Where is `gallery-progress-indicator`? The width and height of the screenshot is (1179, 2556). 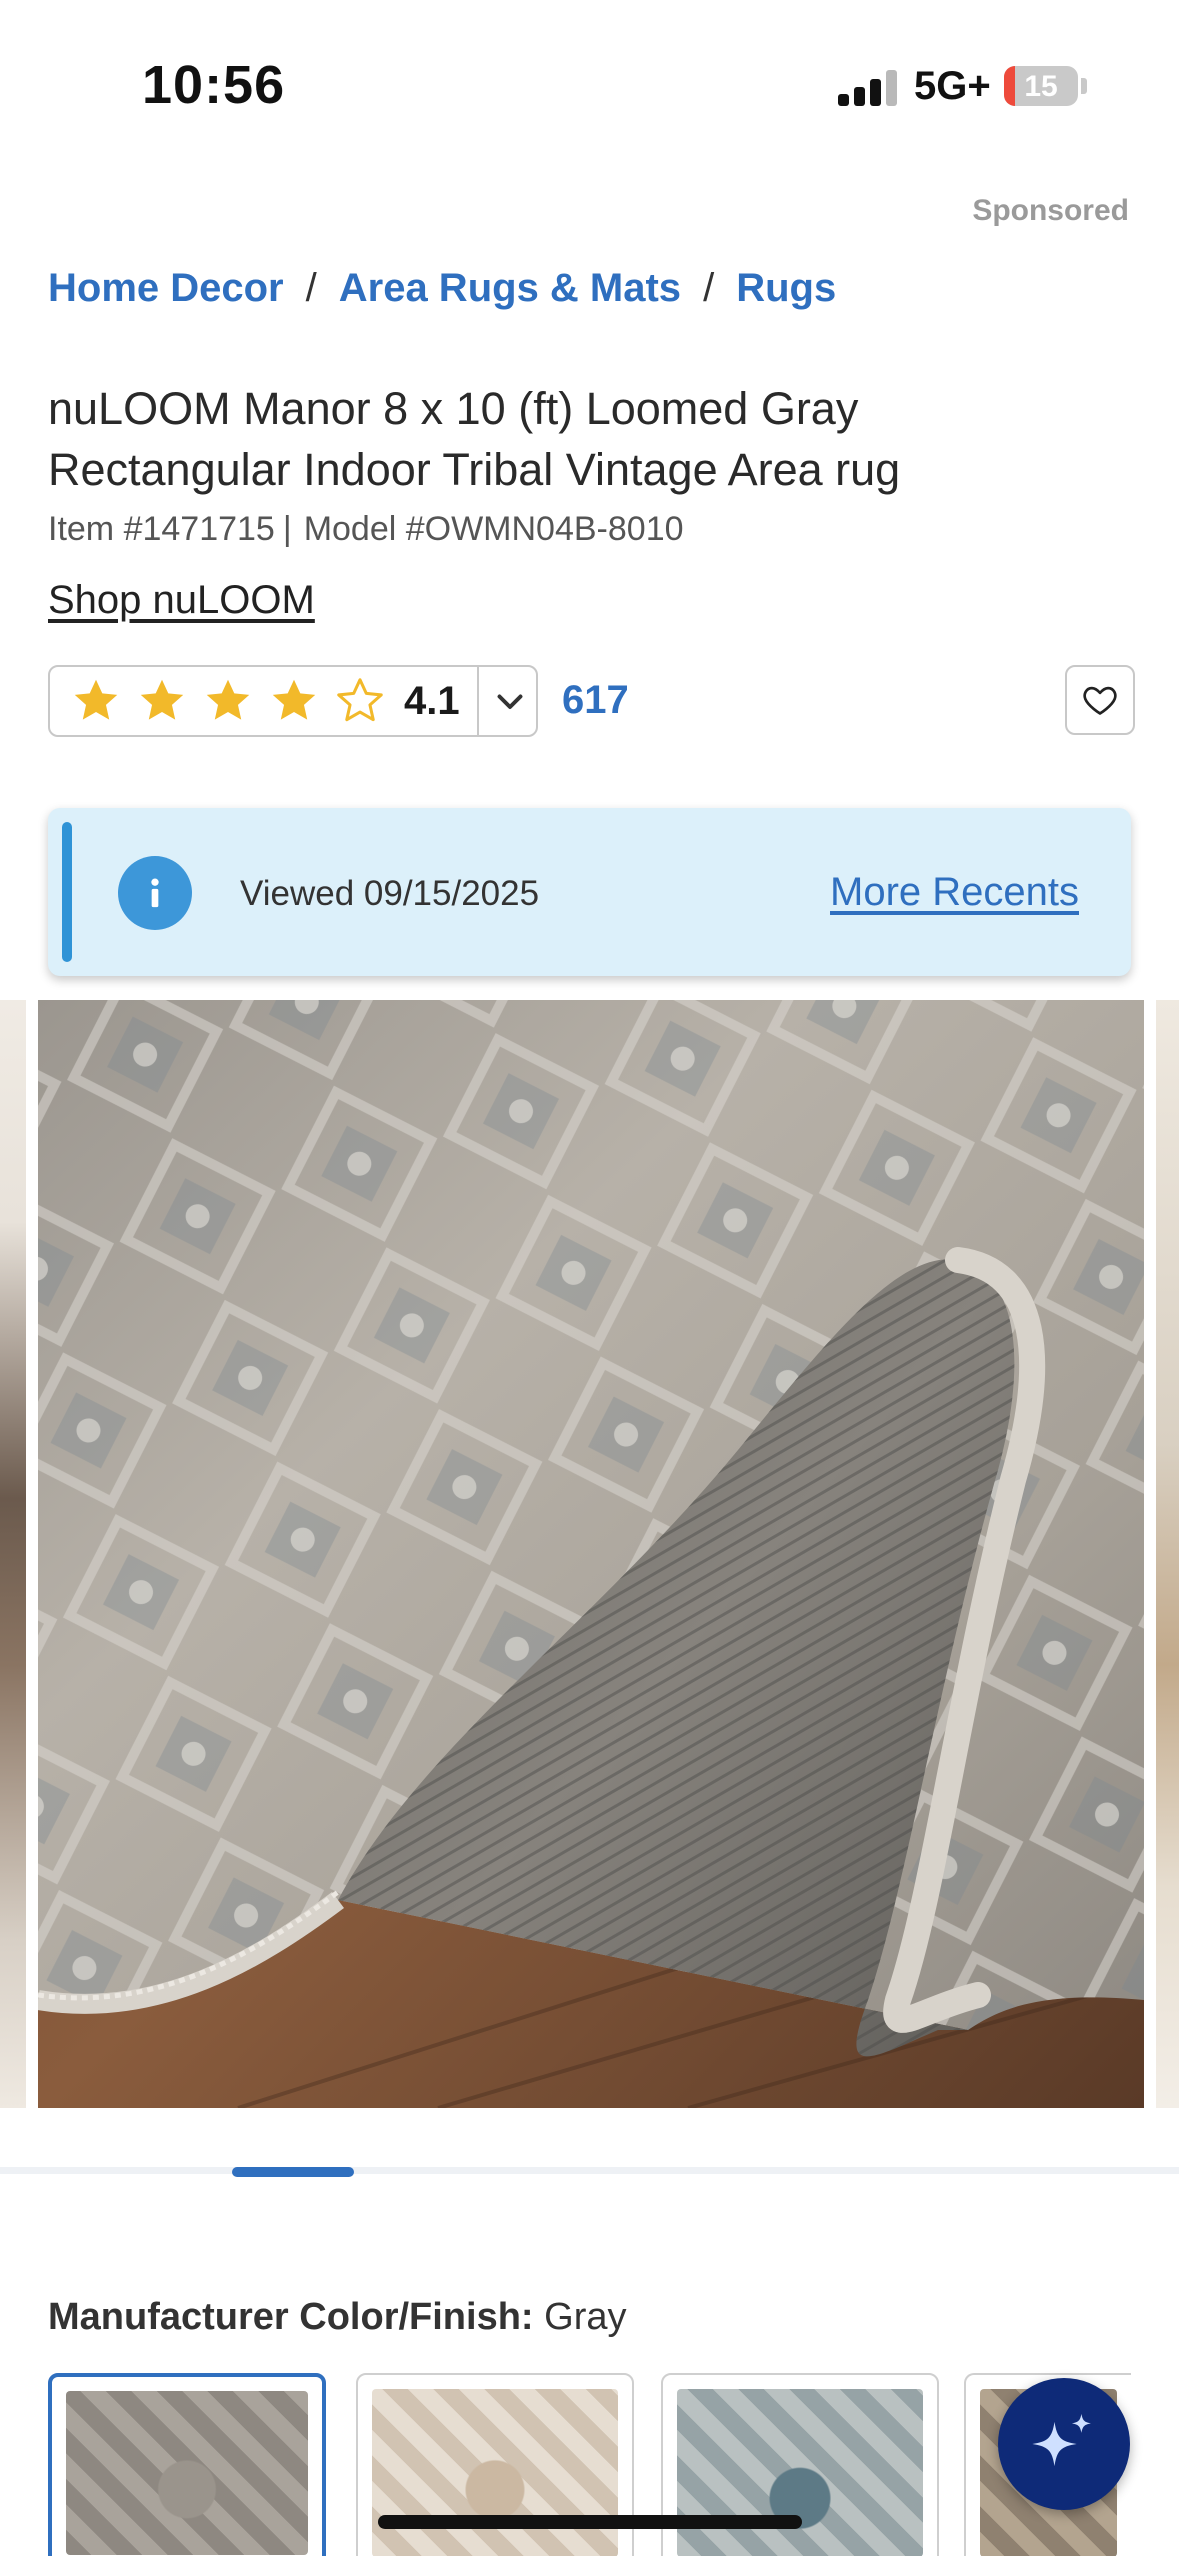
gallery-progress-indicator is located at coordinates (293, 2172).